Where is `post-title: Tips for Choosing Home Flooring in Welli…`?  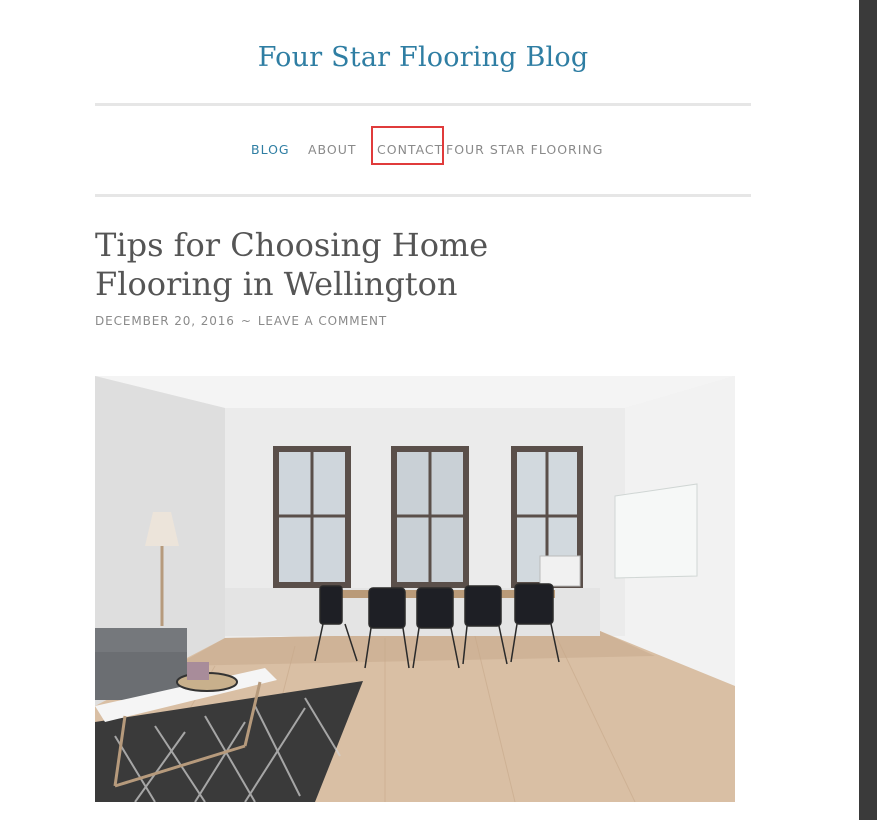
post-title: Tips for Choosing Home Flooring in Welli… is located at coordinates (365, 265).